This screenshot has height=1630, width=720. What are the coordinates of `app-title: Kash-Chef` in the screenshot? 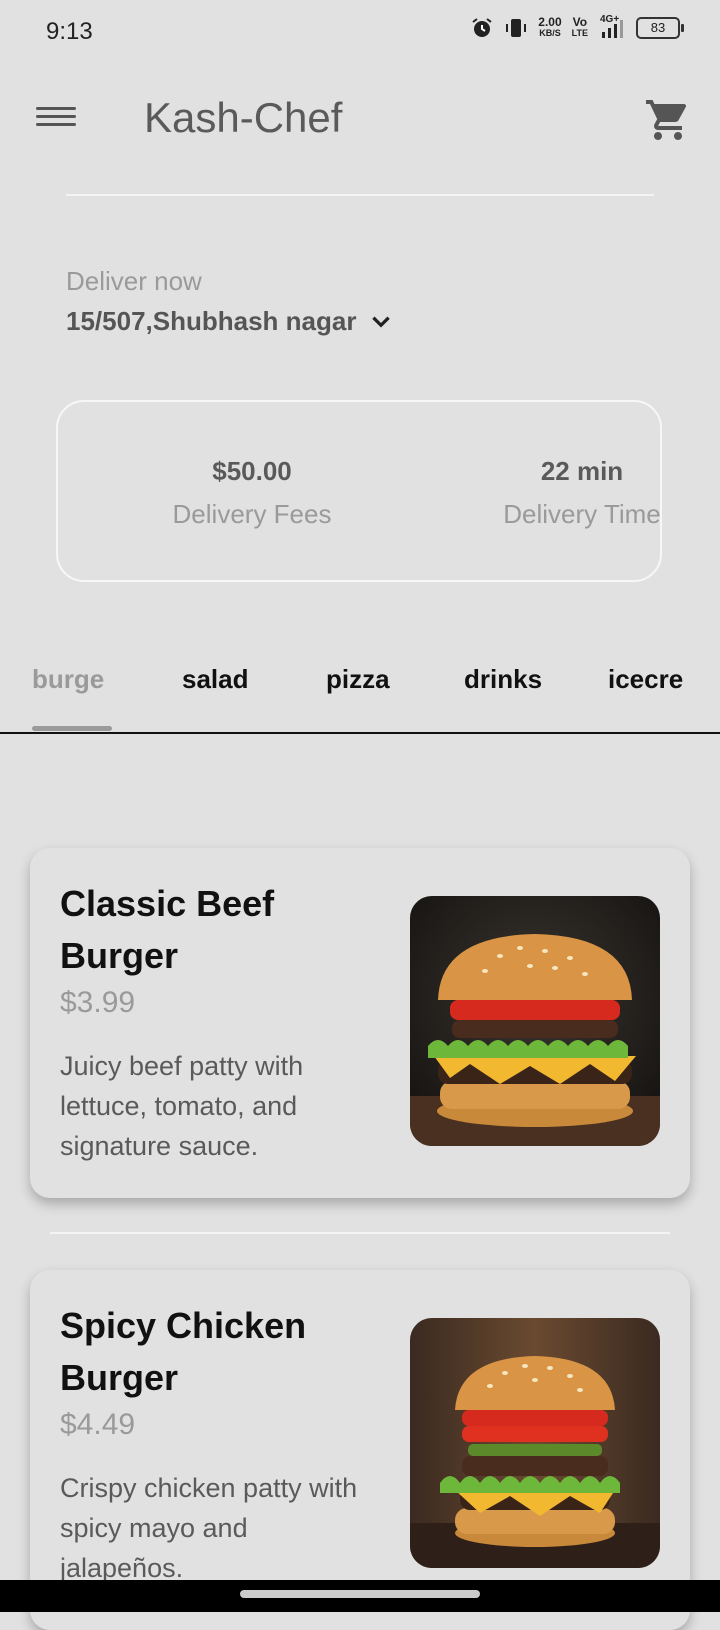 It's located at (243, 117).